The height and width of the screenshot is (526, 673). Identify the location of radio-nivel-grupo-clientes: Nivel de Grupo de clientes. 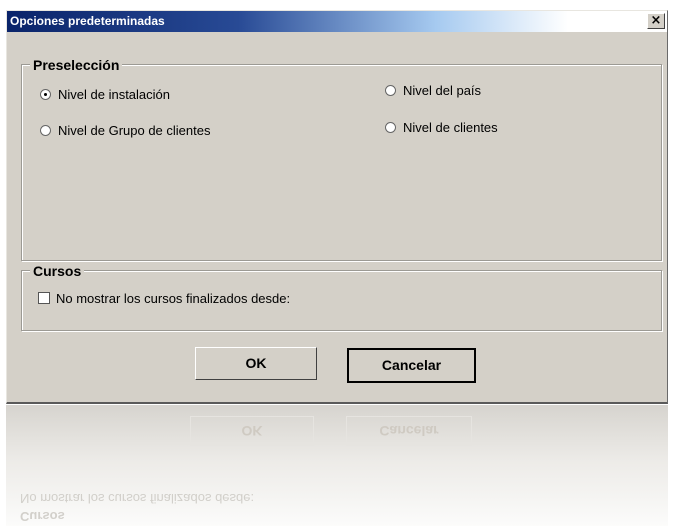
(125, 131).